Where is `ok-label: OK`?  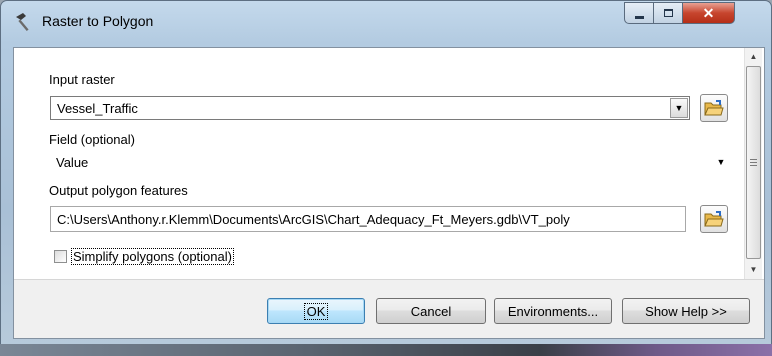 ok-label: OK is located at coordinates (316, 311).